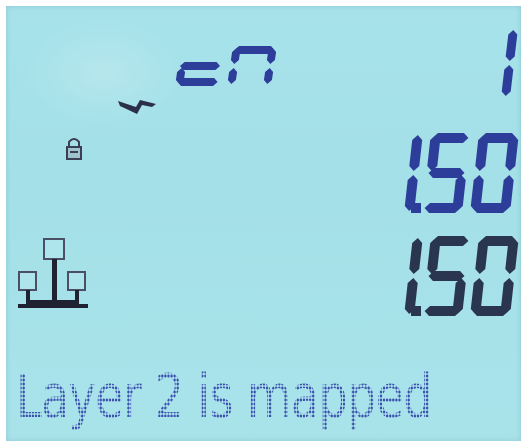  What do you see at coordinates (53, 273) in the screenshot?
I see `network-tree-icon` at bounding box center [53, 273].